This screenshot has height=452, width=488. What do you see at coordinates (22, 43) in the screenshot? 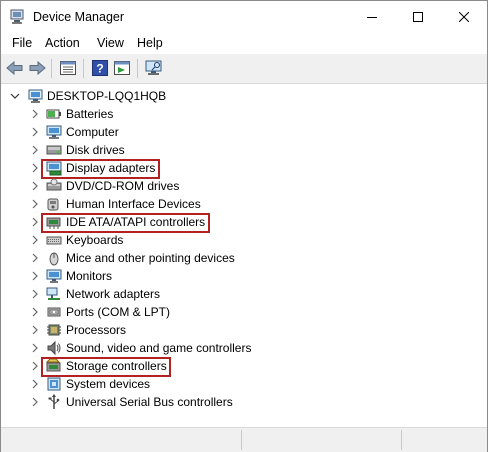
I see `menu-file: File` at bounding box center [22, 43].